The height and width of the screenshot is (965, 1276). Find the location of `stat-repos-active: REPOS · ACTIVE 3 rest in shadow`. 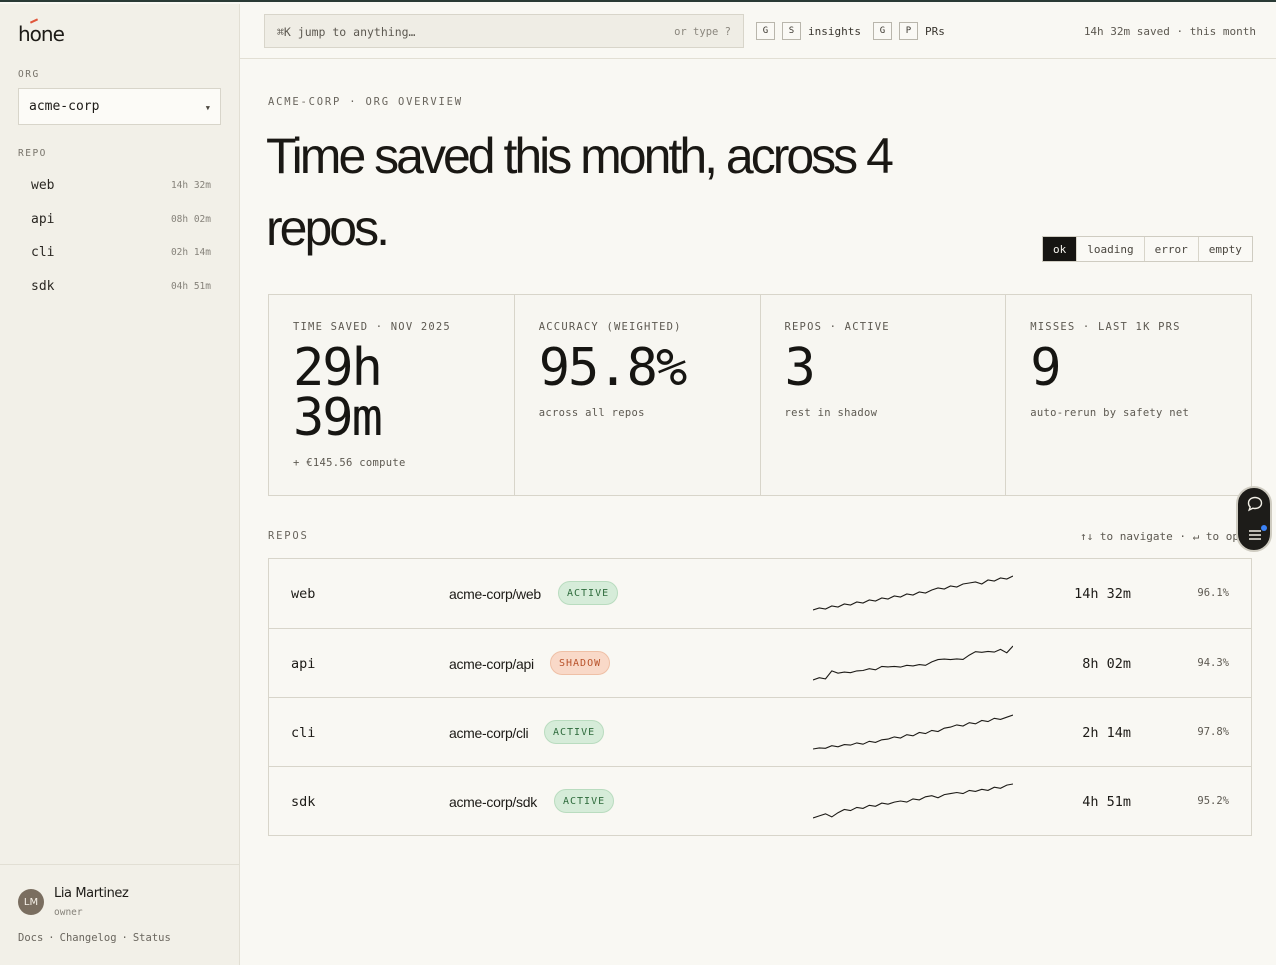

stat-repos-active: REPOS · ACTIVE 3 rest in shadow is located at coordinates (882, 395).